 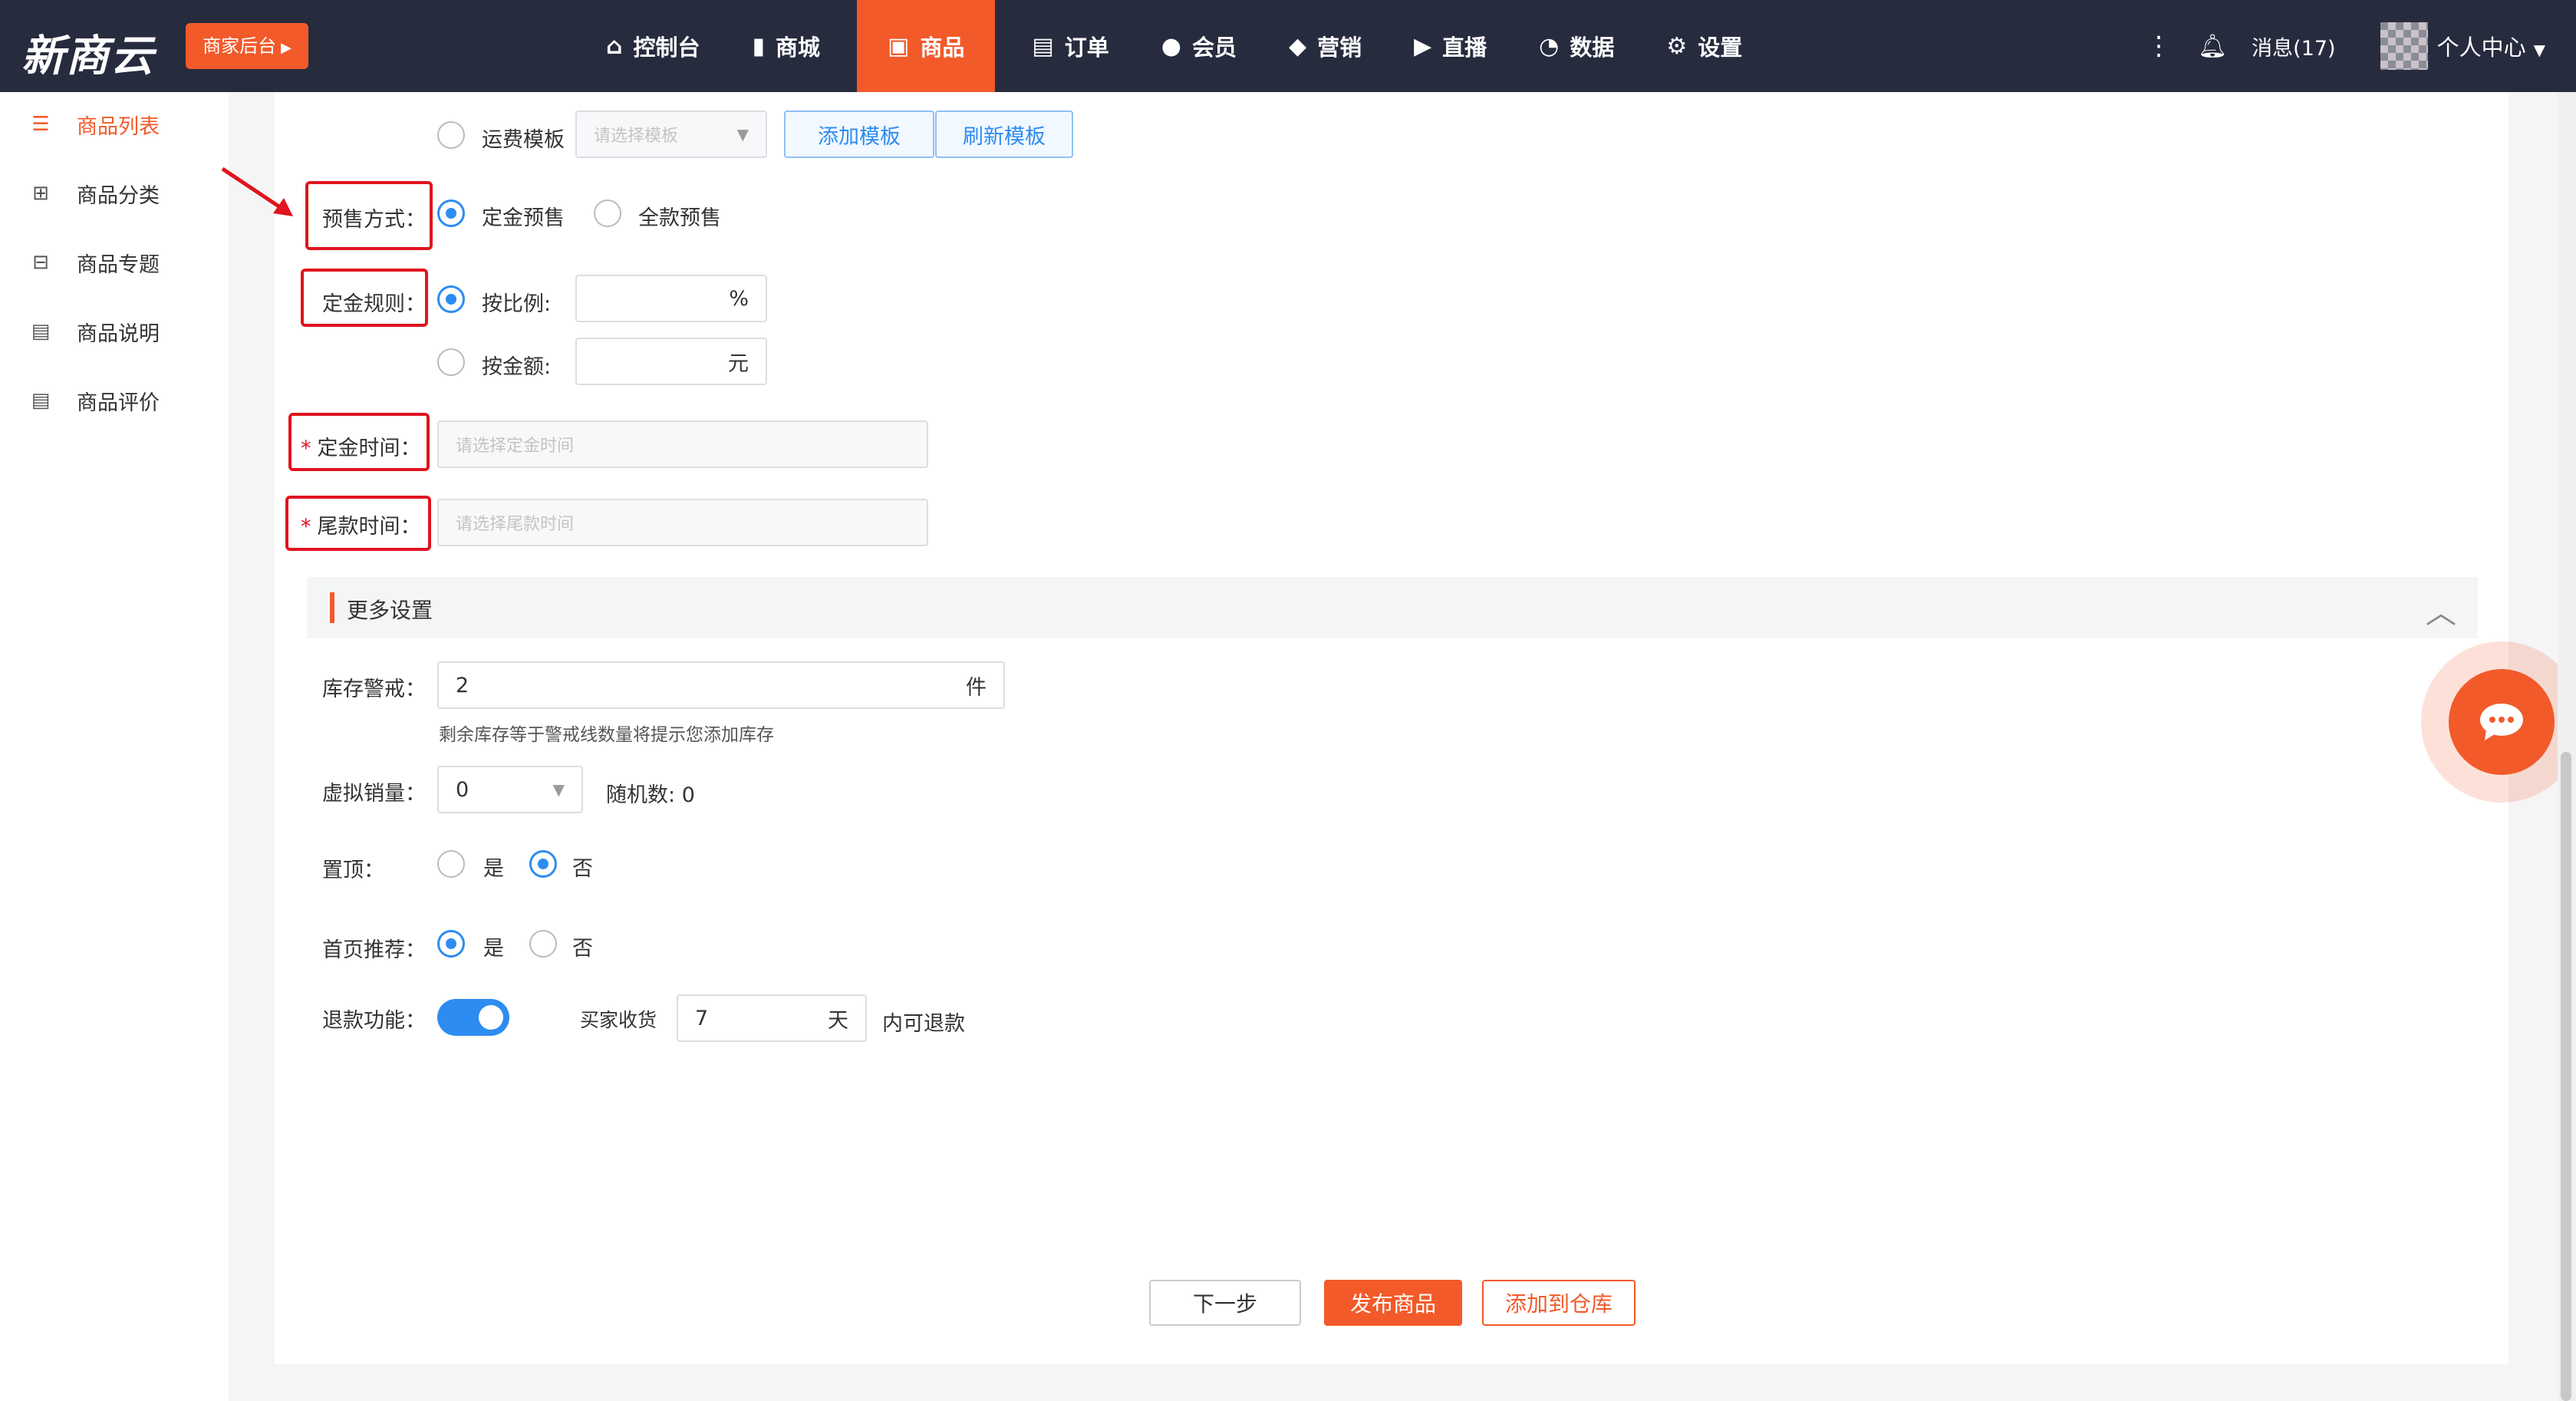 I want to click on deposit-time-picker: 请选择定金时间, so click(x=682, y=444).